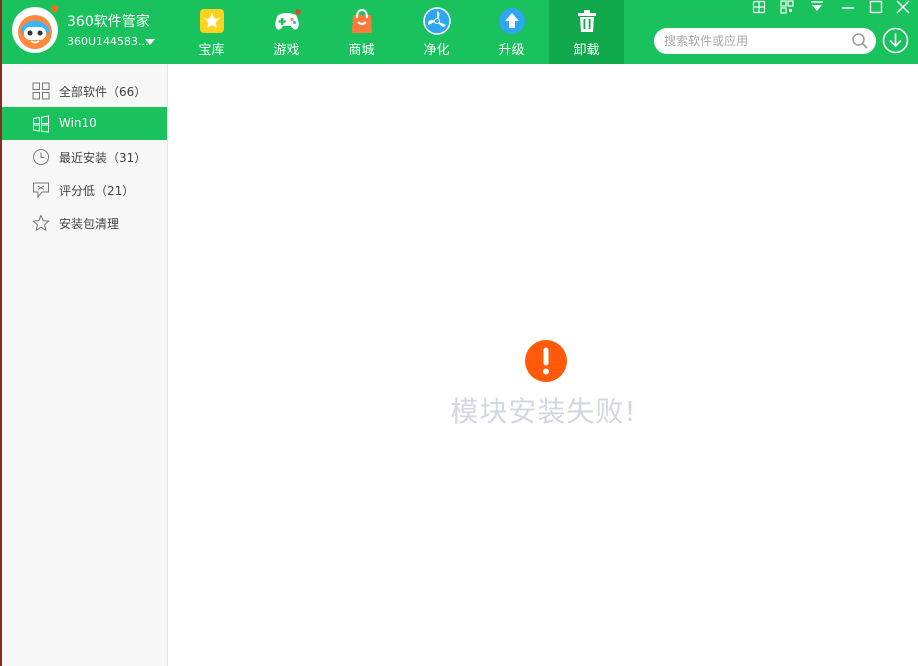 The width and height of the screenshot is (918, 666). Describe the element at coordinates (103, 158) in the screenshot. I see `sidebar-item-label: 最近安装（31）` at that location.